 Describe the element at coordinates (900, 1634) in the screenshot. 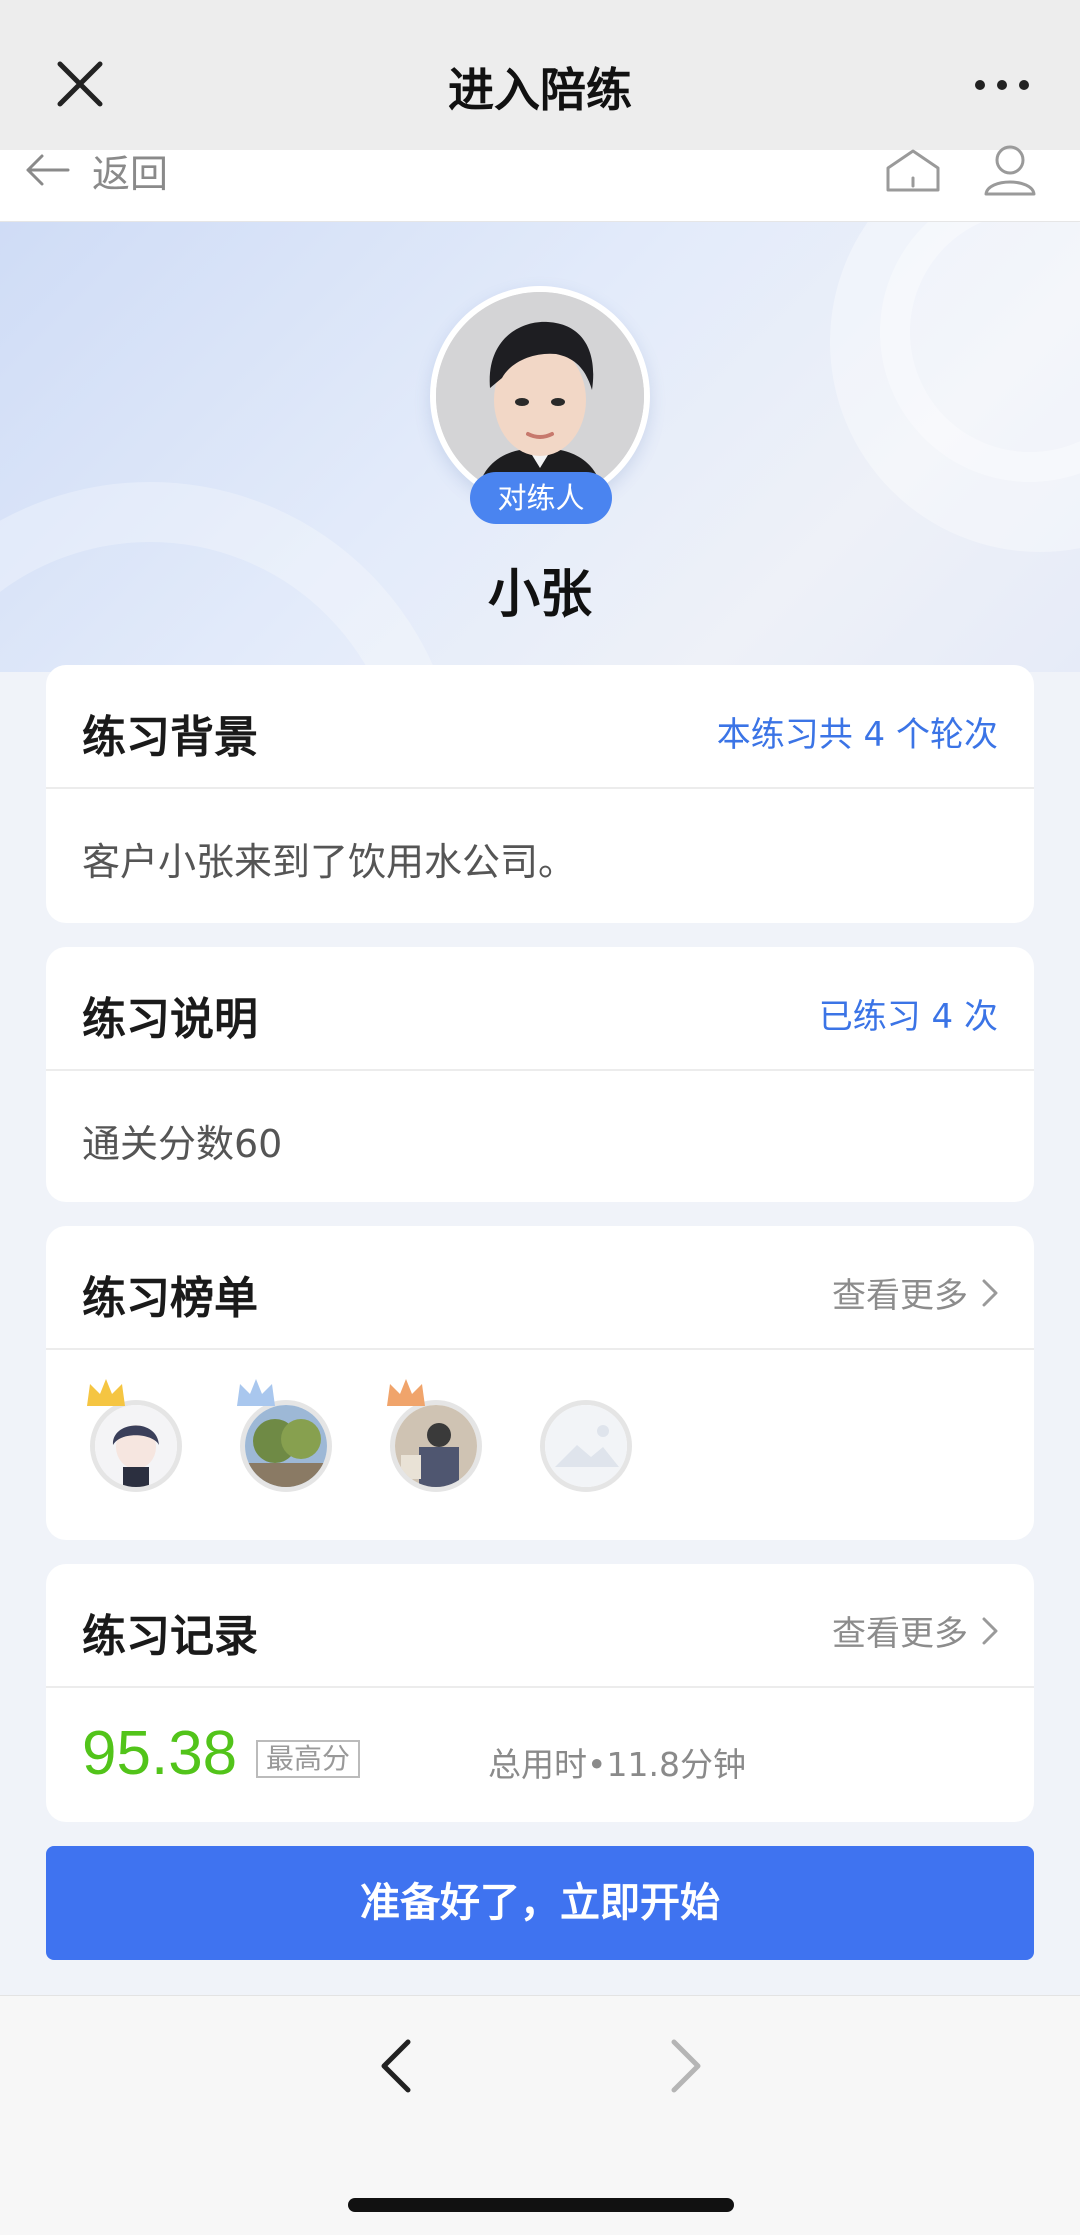

I see `records-more-label: 查看更多` at that location.